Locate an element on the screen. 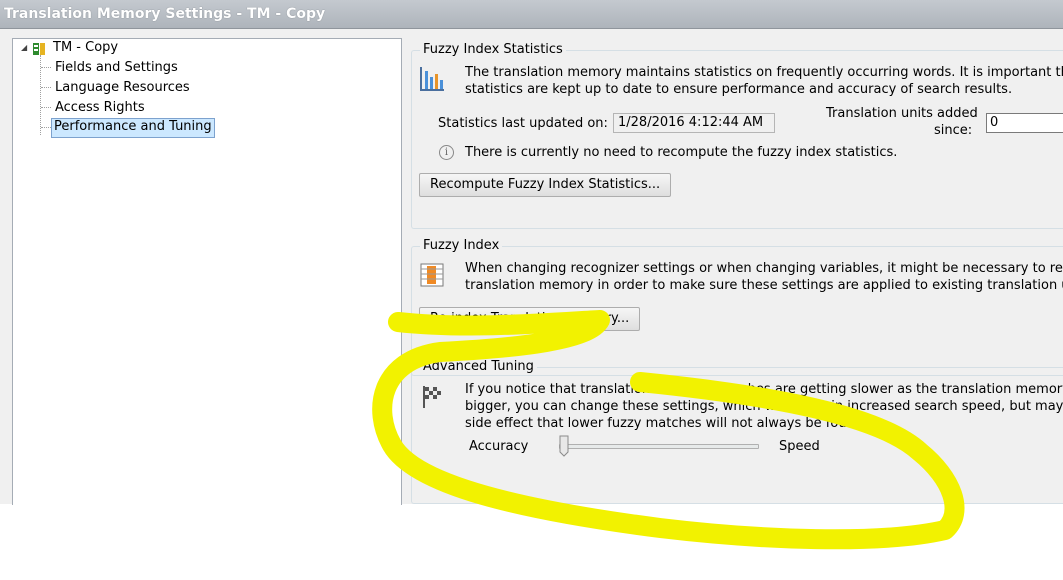 Image resolution: width=1063 pixels, height=580 pixels. translation-units-added-since-label: since: is located at coordinates (953, 130).